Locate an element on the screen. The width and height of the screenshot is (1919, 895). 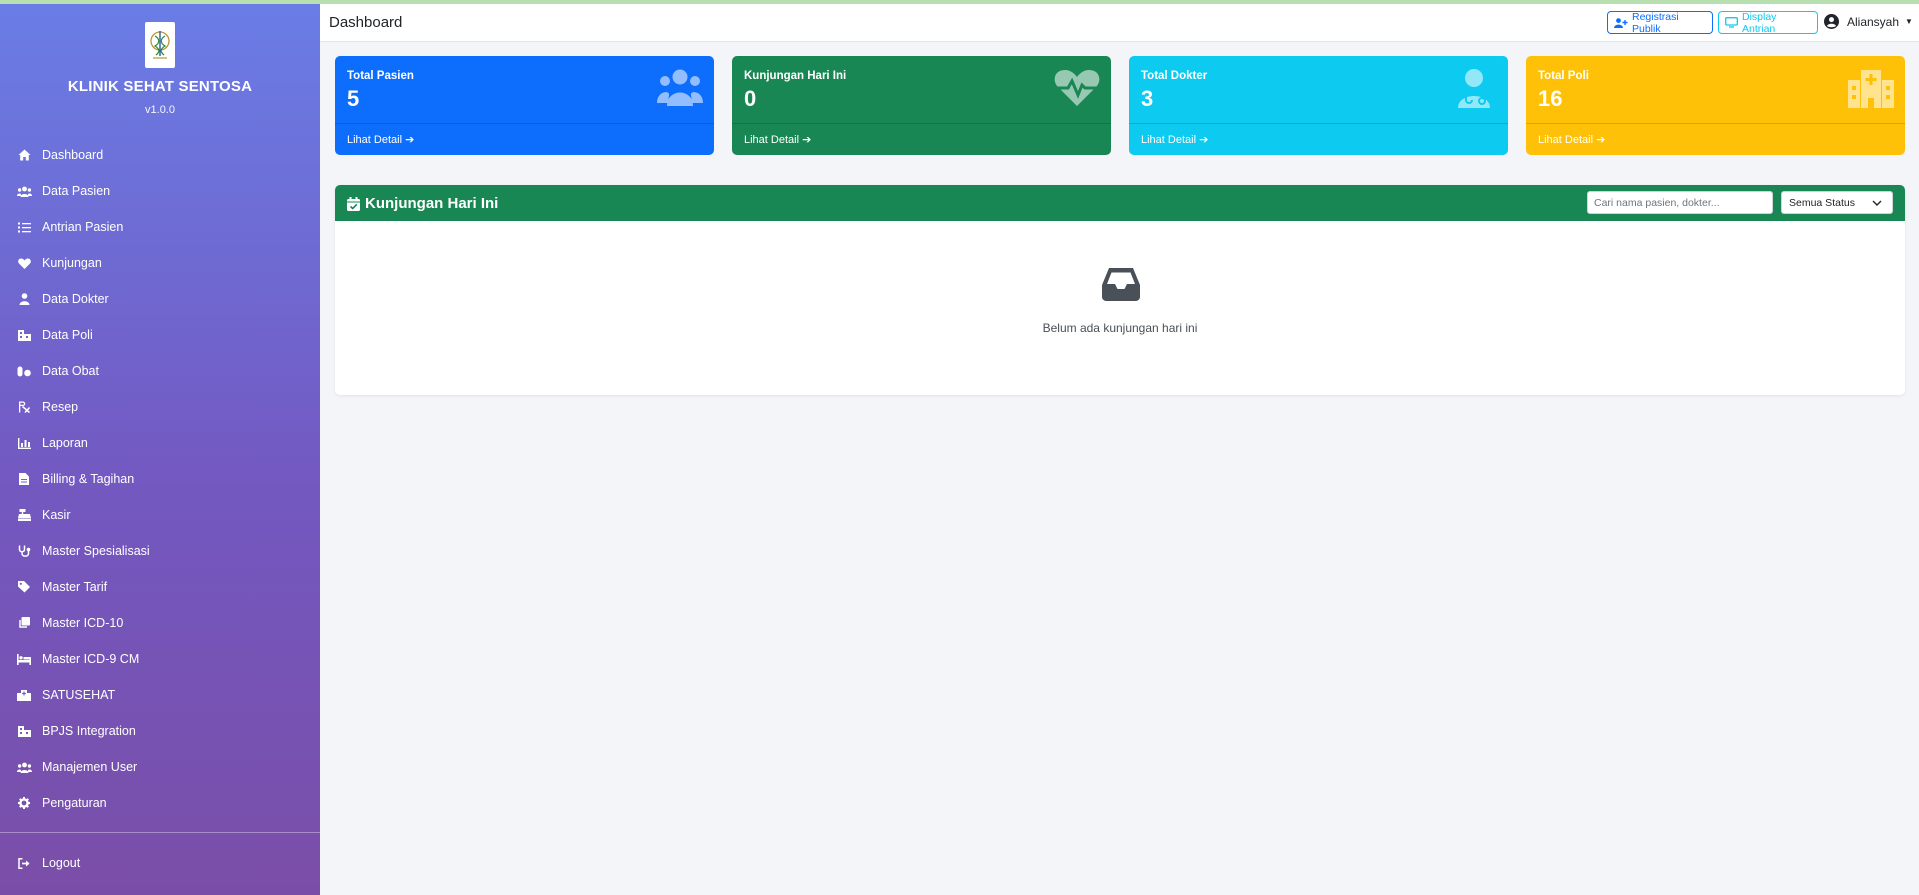
heartbeat-icon is located at coordinates (1077, 88).